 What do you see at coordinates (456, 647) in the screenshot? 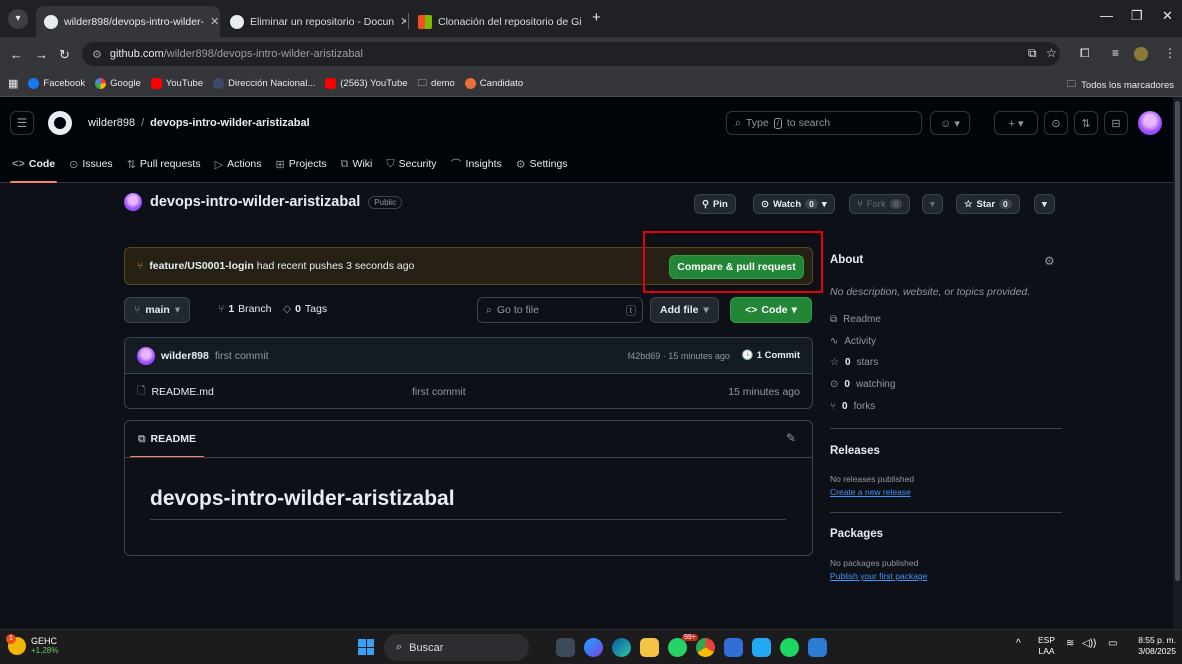
I see `taskbar-search: ⌕ Buscar` at bounding box center [456, 647].